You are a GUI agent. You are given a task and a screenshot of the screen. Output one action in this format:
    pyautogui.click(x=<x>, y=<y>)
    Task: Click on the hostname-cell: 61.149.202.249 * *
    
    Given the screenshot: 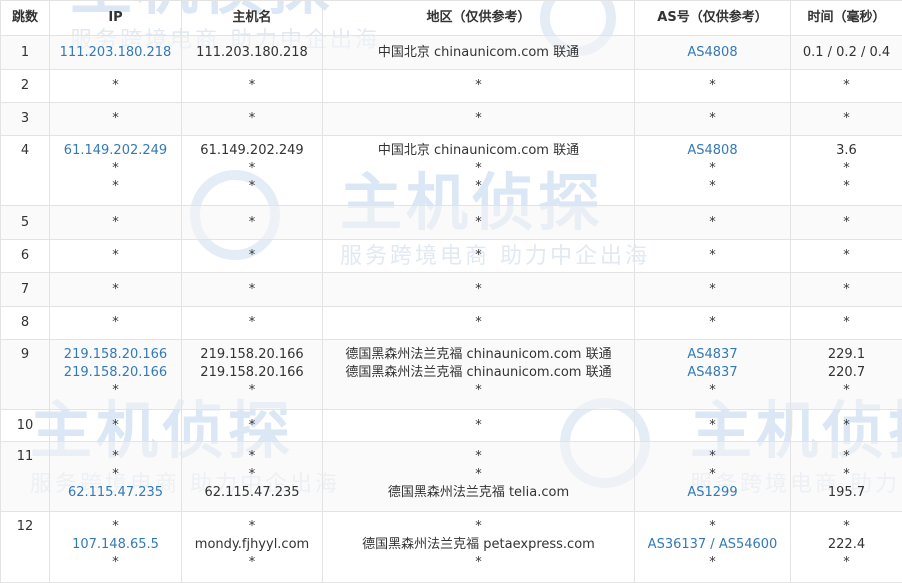 What is the action you would take?
    pyautogui.click(x=252, y=170)
    